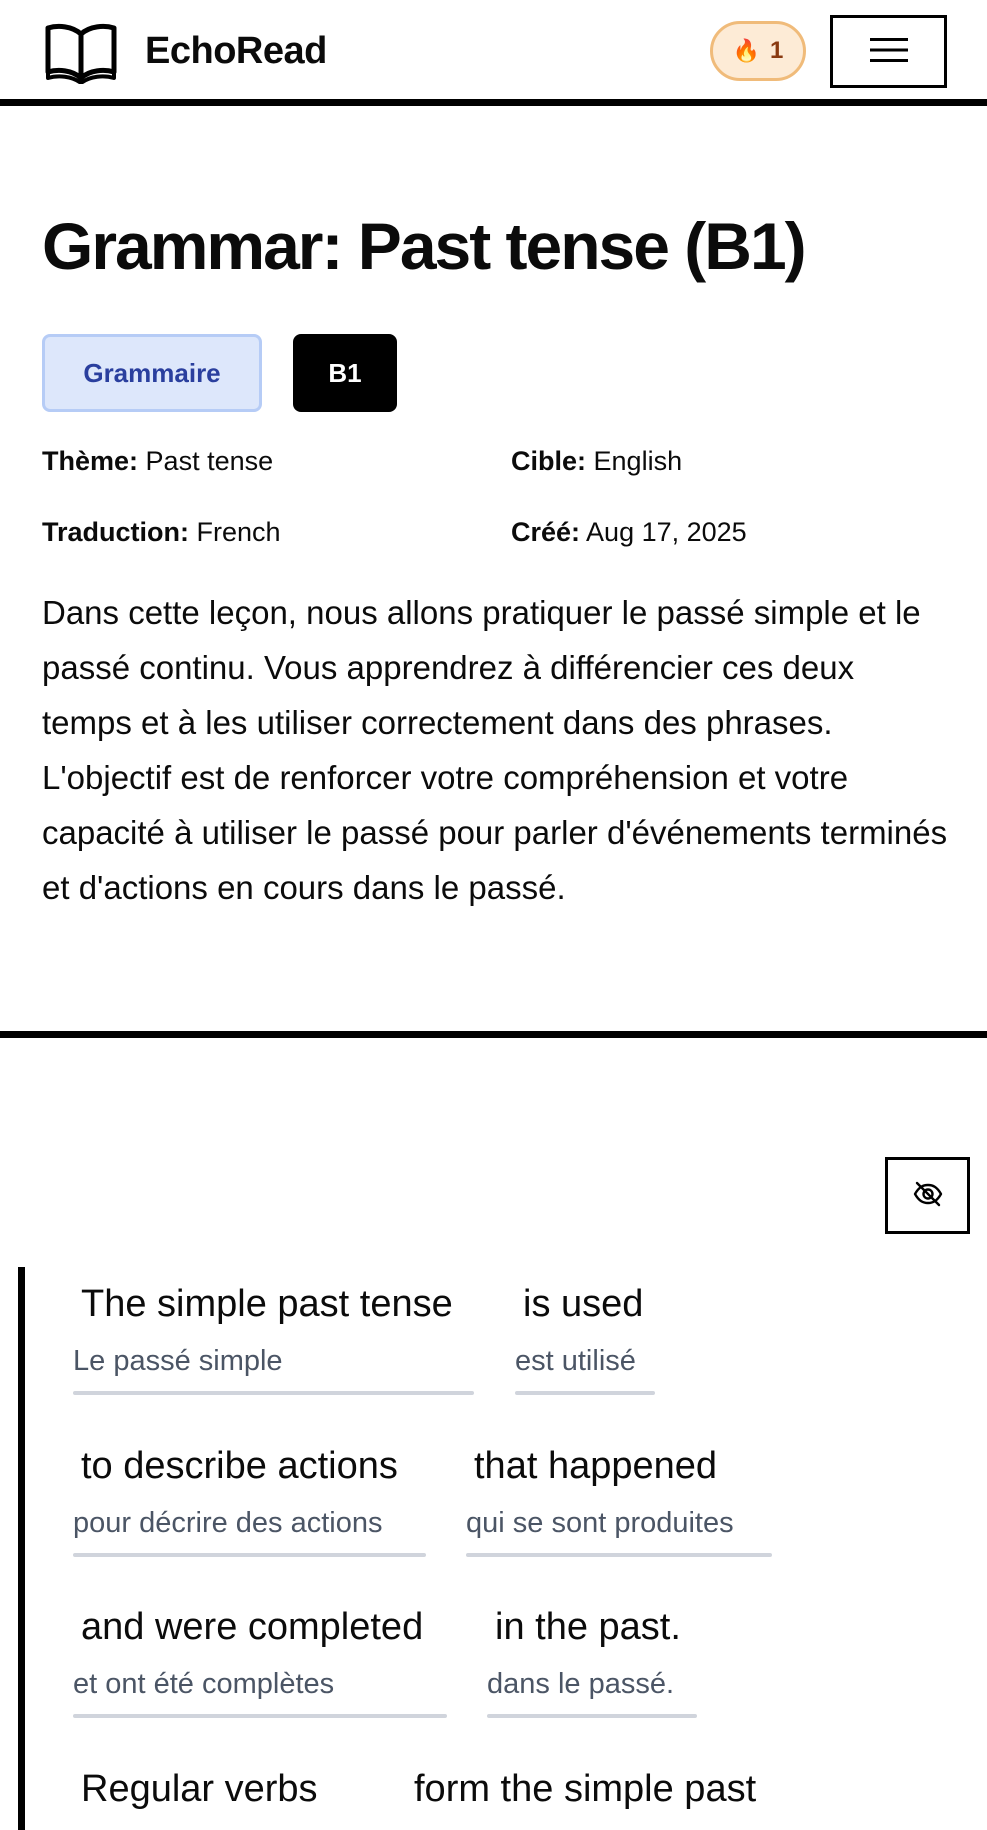 Image resolution: width=987 pixels, height=1830 pixels. What do you see at coordinates (638, 461) in the screenshot?
I see `meta-target-value: English` at bounding box center [638, 461].